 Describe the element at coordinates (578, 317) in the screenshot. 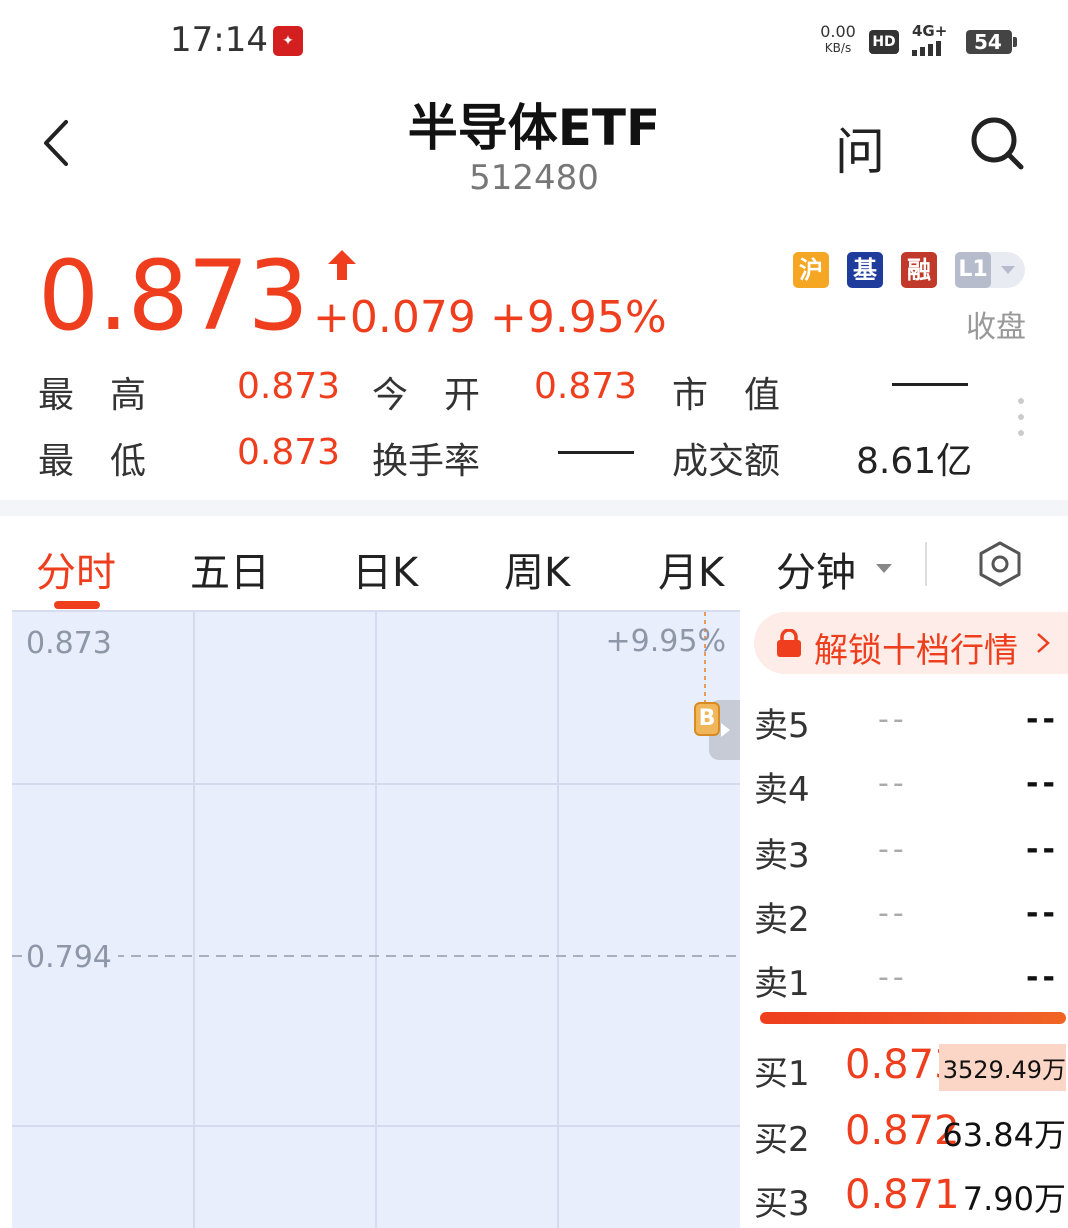

I see `price-change-percent: +9.95%` at that location.